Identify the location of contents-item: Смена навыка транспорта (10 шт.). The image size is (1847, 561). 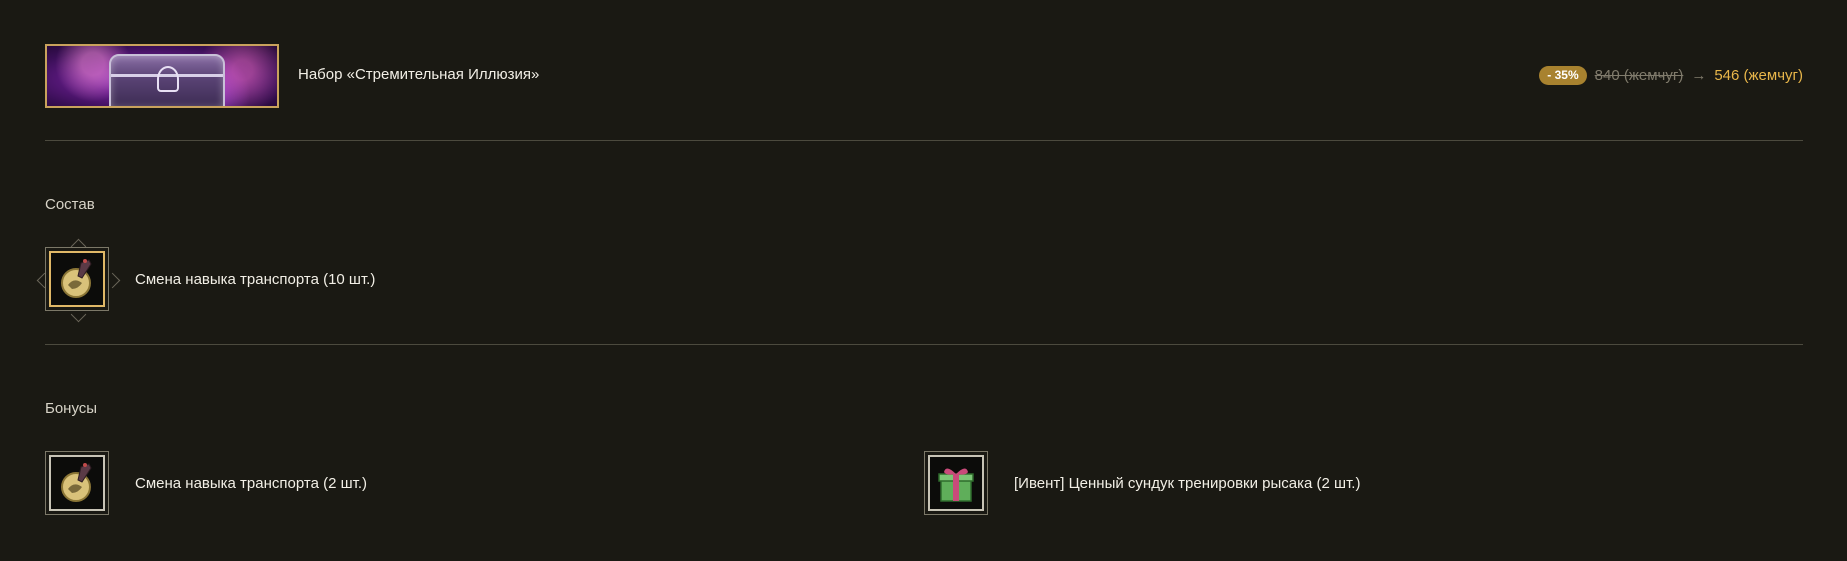
(340, 280).